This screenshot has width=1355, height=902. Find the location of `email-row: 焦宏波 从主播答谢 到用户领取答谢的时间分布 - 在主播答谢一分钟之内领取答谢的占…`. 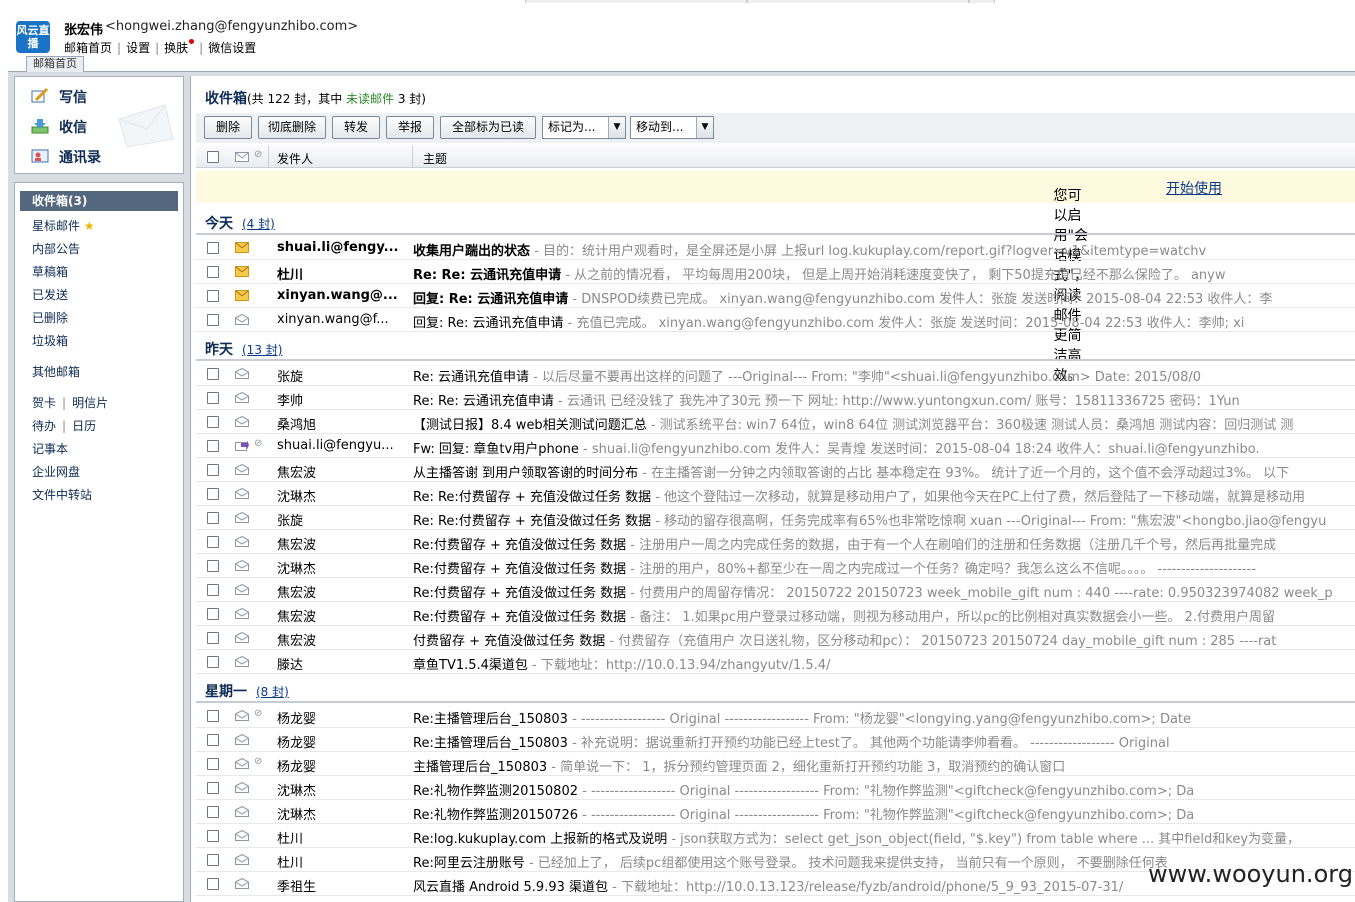

email-row: 焦宏波 从主播答谢 到用户领取答谢的时间分布 - 在主播答谢一分钟之内领取答谢的占… is located at coordinates (775, 470).